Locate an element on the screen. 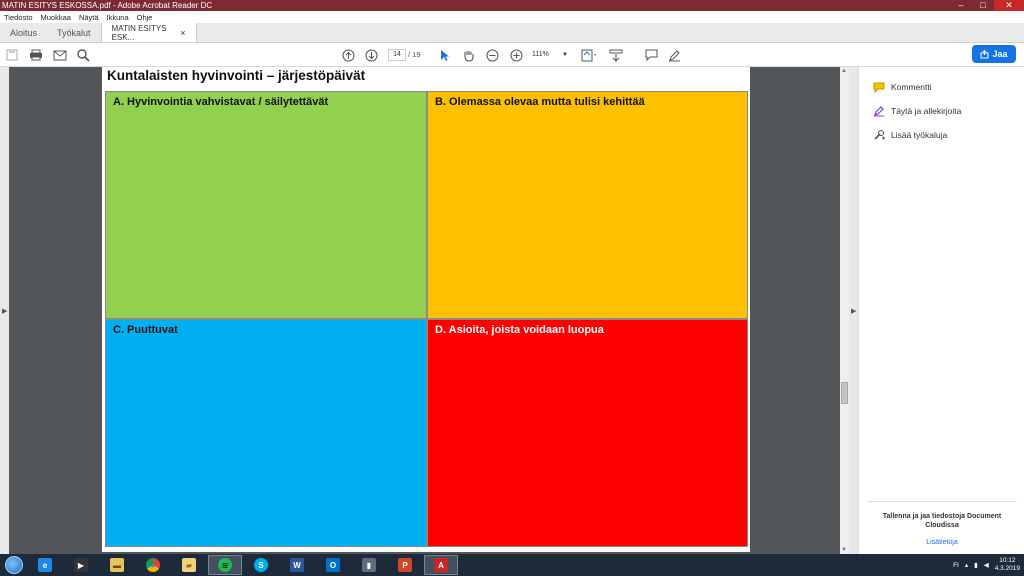  panel-item-fill-sign-label: Täytä ja allekirjoita is located at coordinates (926, 111).